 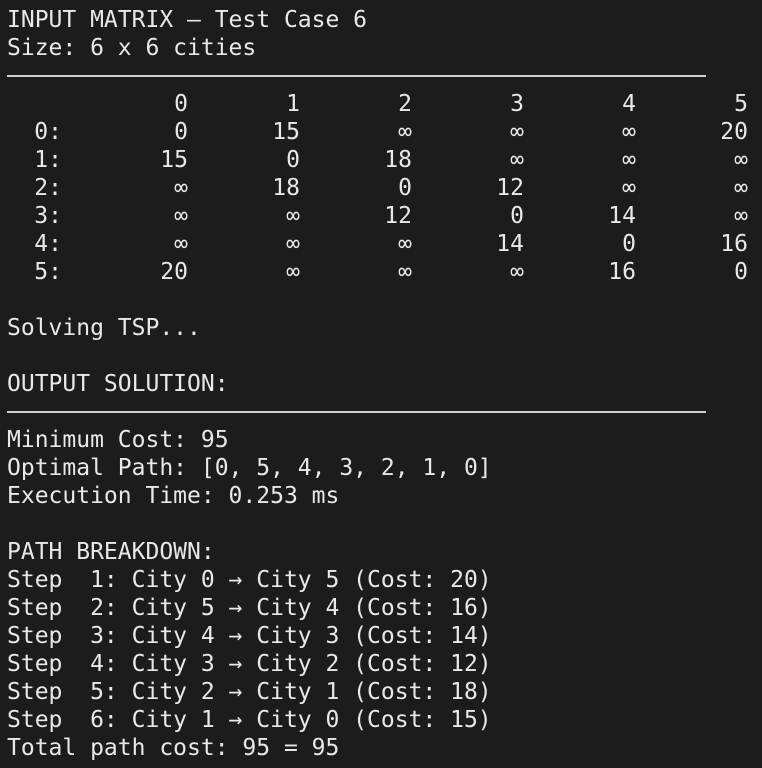 What do you see at coordinates (384, 104) in the screenshot?
I see `matrix-header-row: 0 1 2 3 4 5` at bounding box center [384, 104].